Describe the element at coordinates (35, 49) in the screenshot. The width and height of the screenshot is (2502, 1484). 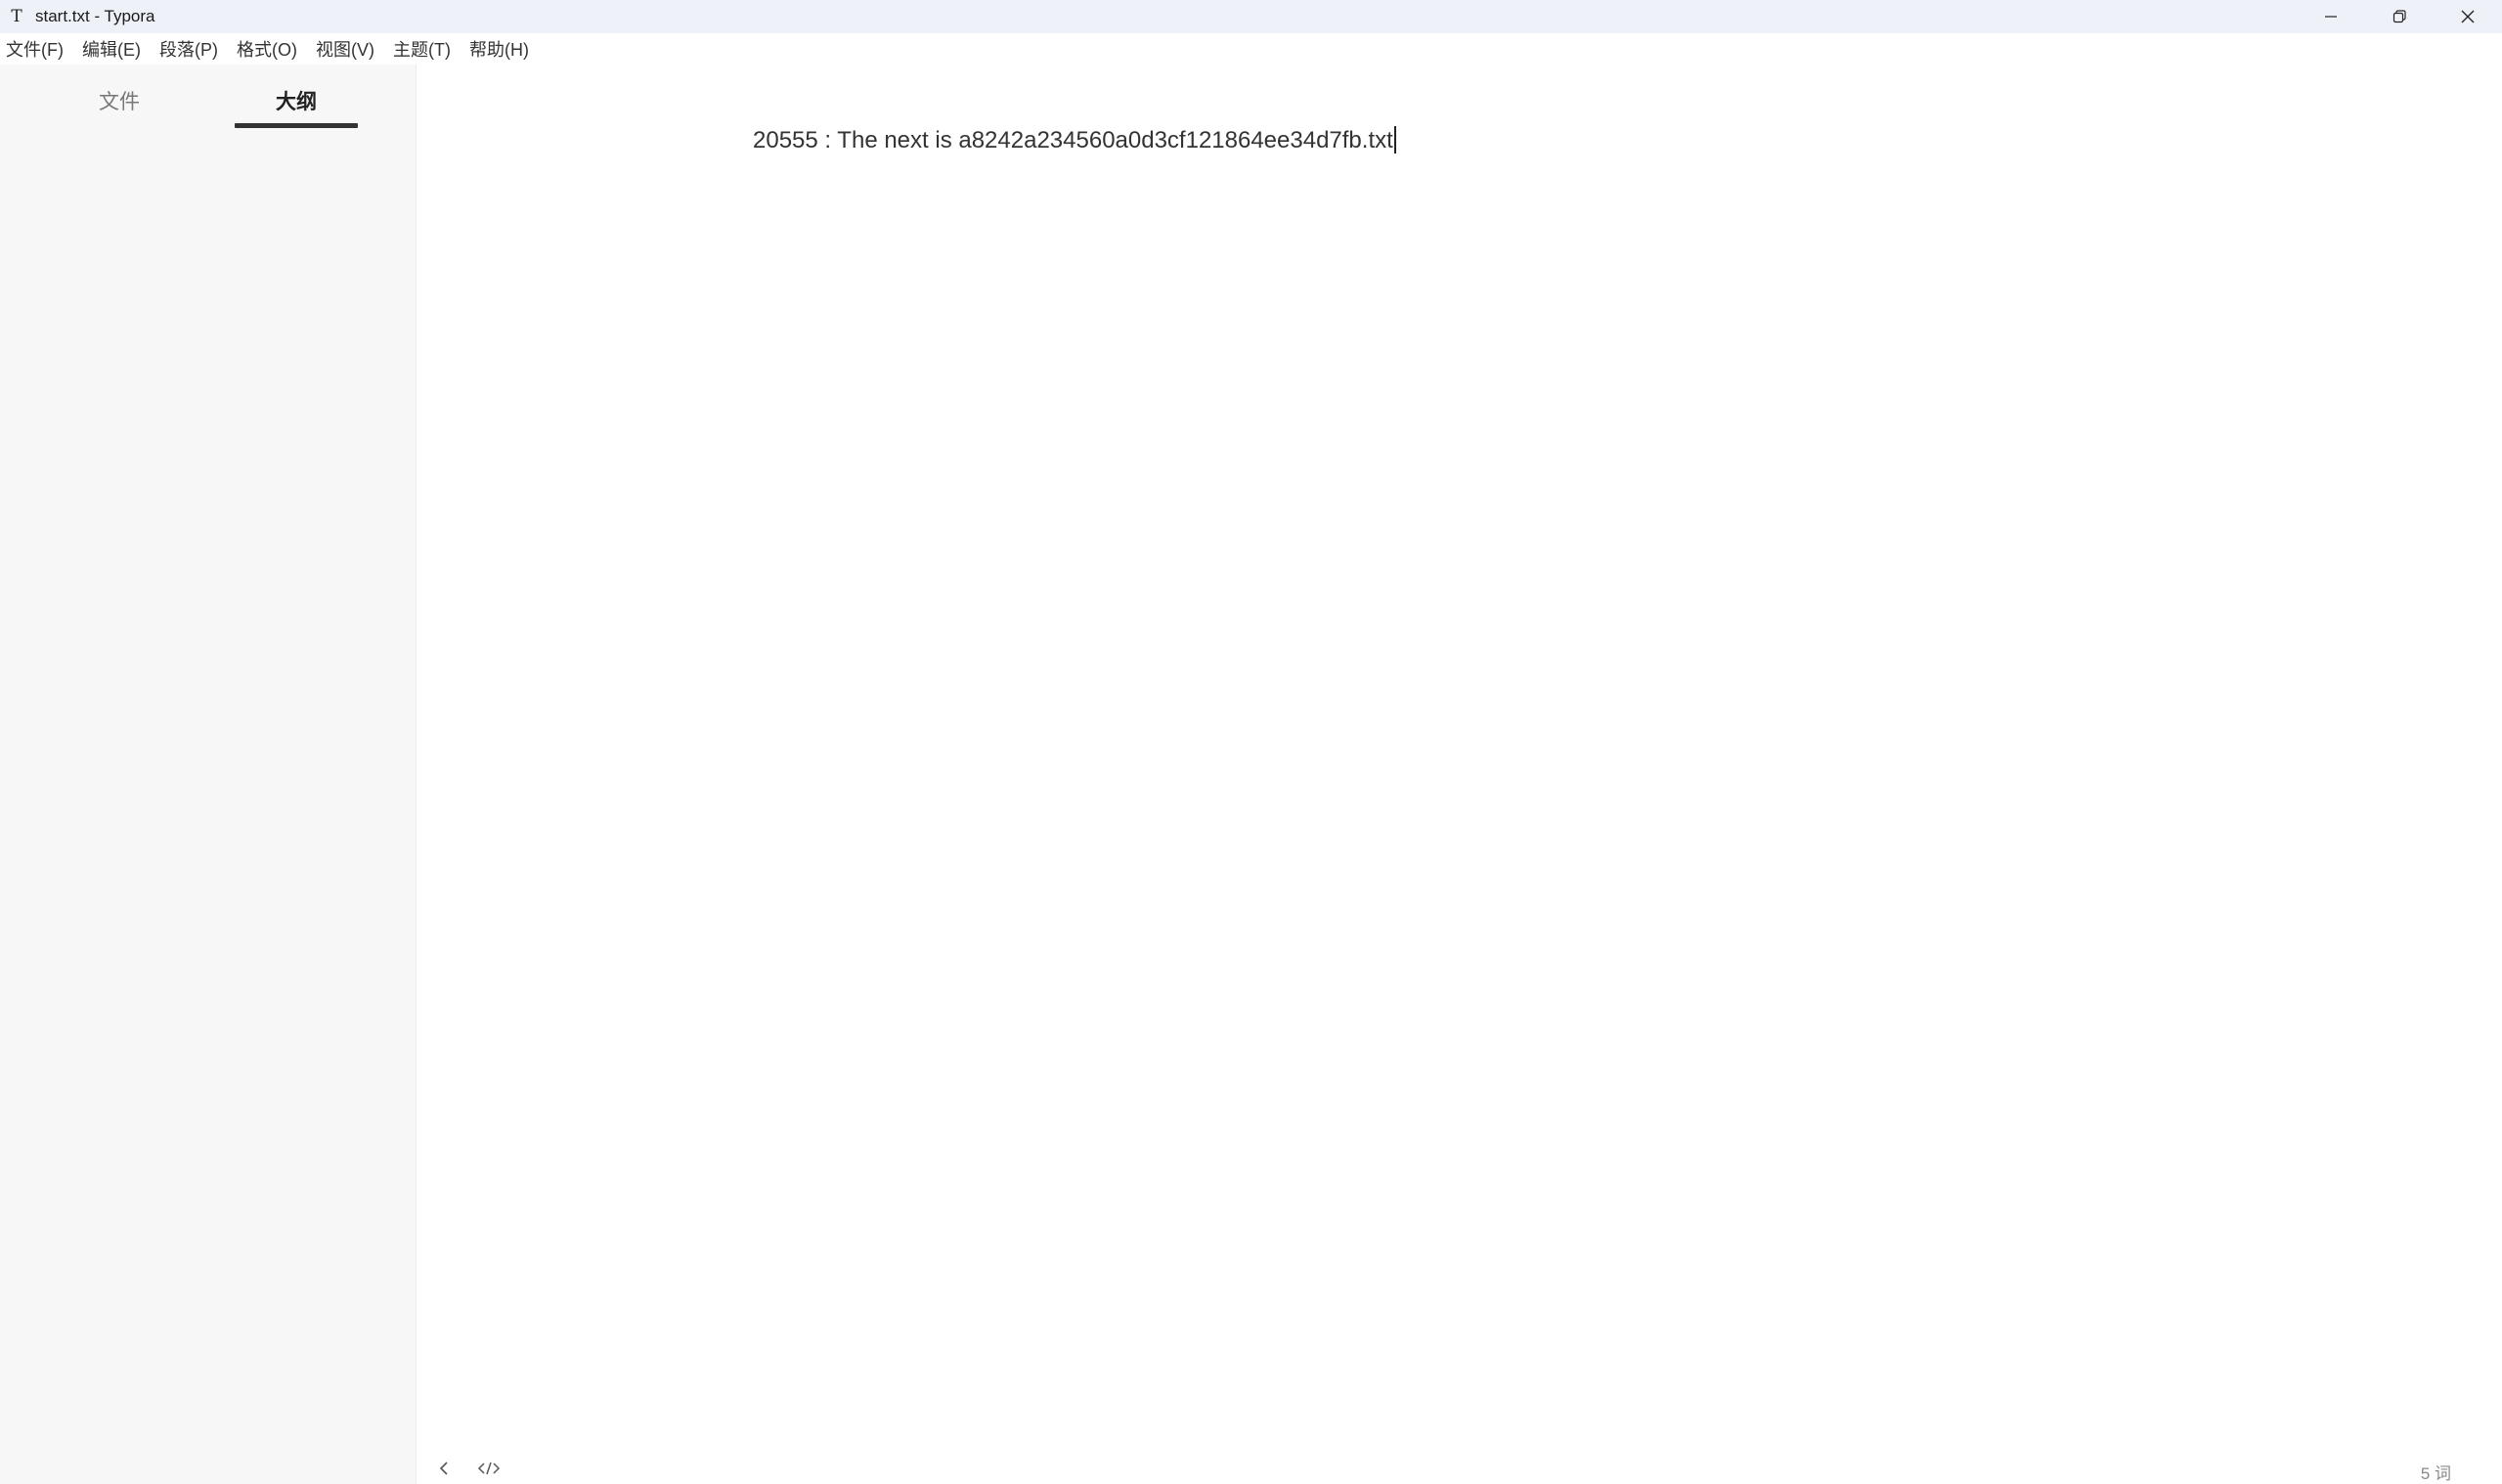
I see `menu-file: 文件(F)` at that location.